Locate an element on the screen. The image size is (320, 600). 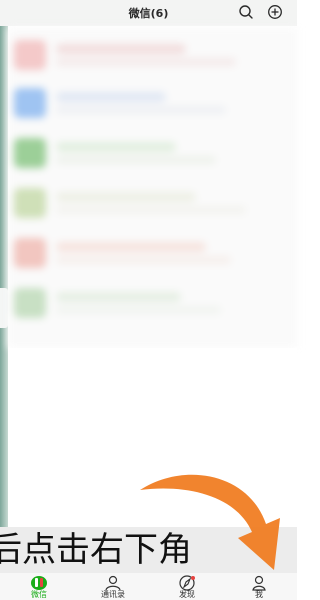
tab-label: 微信 is located at coordinates (39, 594).